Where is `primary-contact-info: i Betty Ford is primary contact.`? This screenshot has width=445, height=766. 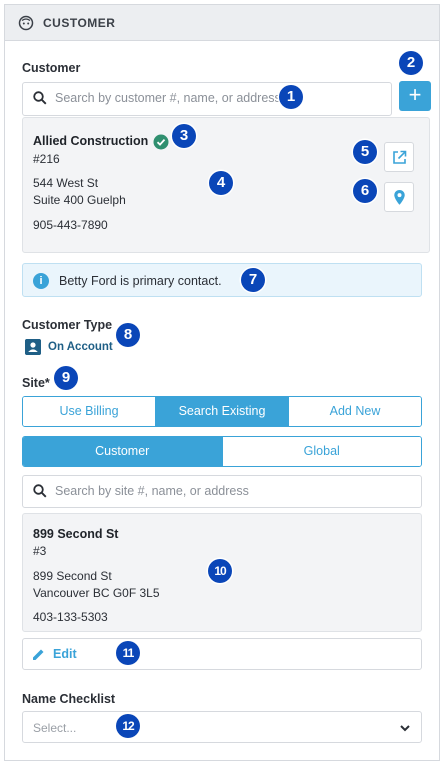
primary-contact-info: i Betty Ford is primary contact. is located at coordinates (222, 280).